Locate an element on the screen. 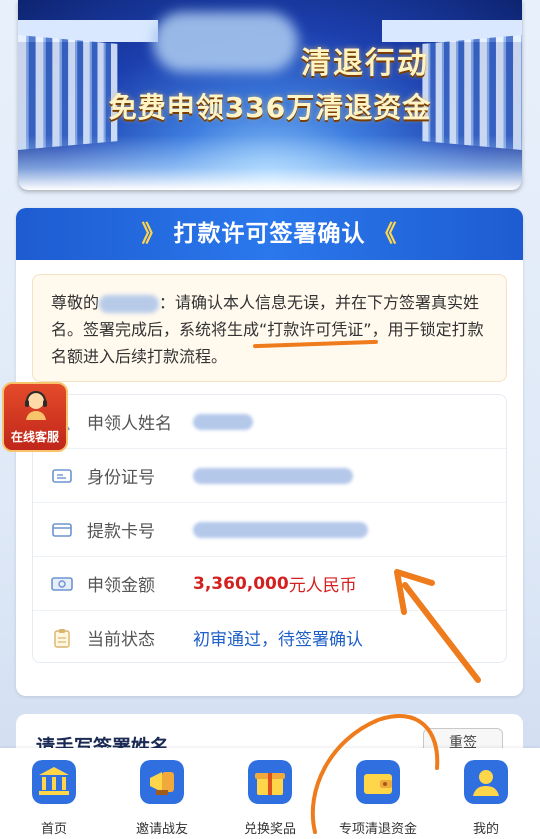 Image resolution: width=540 pixels, height=839 pixels. row-claimant-name: 申领人姓名 is located at coordinates (269, 422).